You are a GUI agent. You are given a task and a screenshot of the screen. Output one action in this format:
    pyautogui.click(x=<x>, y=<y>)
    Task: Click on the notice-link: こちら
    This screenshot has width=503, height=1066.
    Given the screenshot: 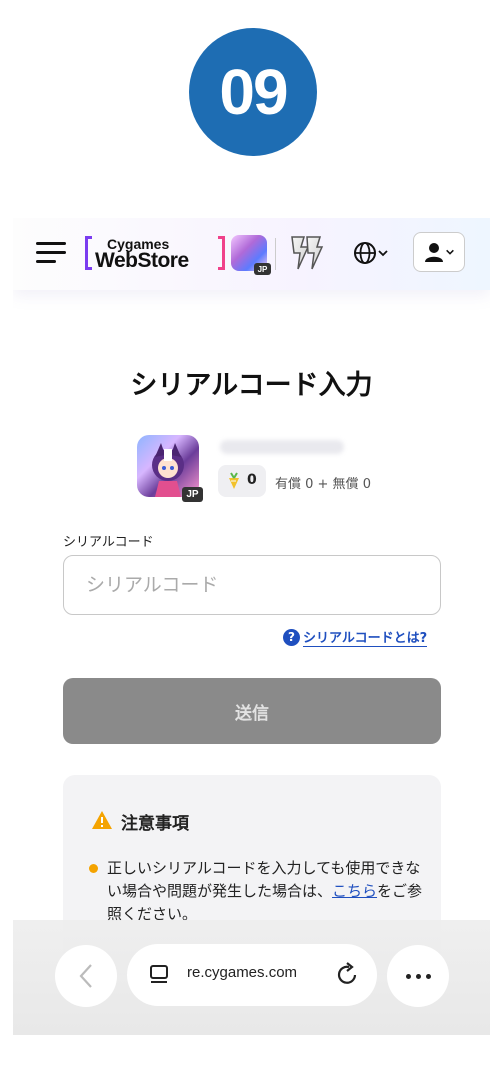 What is the action you would take?
    pyautogui.click(x=354, y=891)
    